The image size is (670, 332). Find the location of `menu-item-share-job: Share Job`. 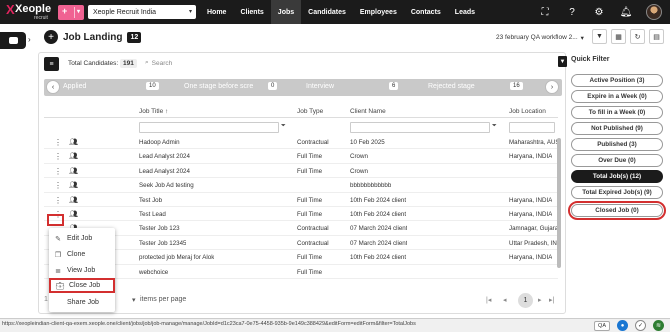

menu-item-share-job: Share Job is located at coordinates (82, 302).